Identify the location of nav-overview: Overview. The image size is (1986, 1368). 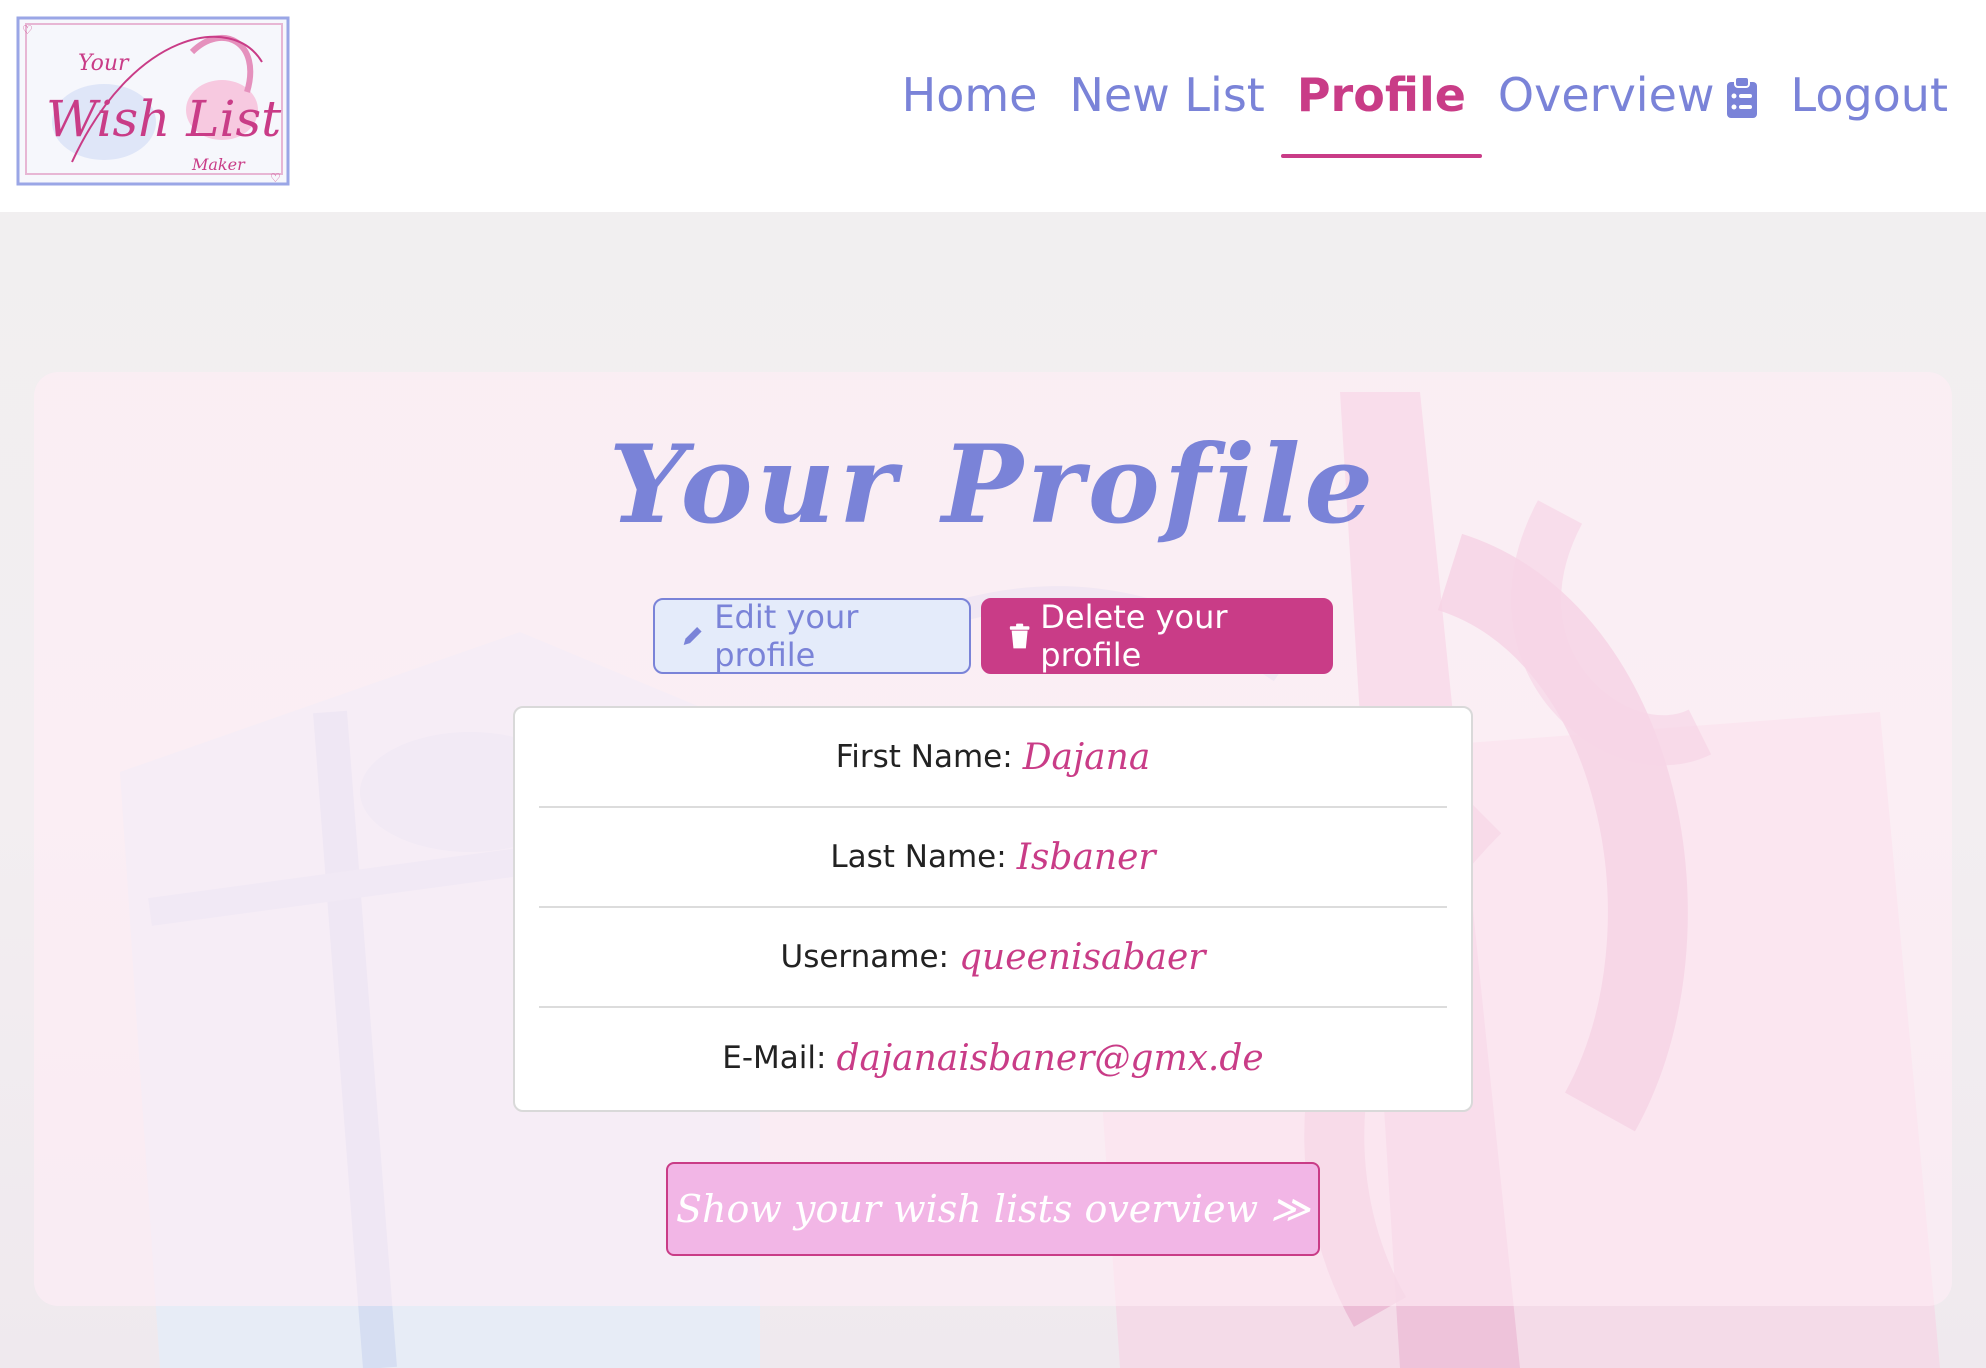
(1628, 106).